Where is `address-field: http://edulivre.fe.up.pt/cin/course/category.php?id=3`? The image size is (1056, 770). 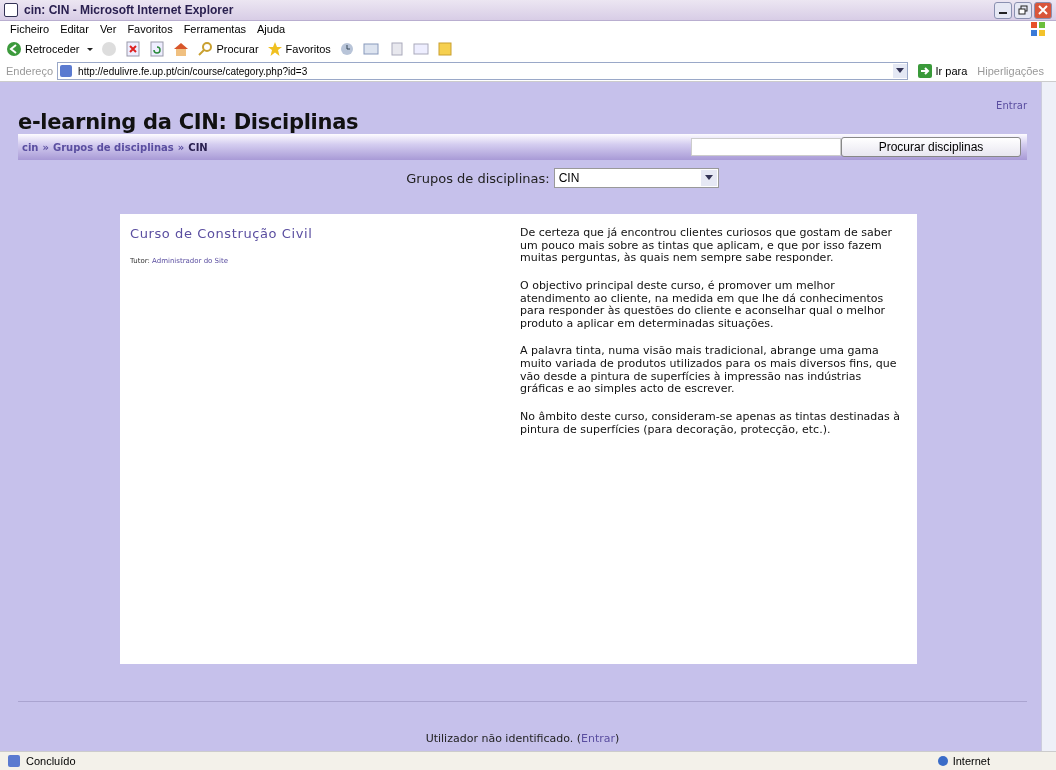 address-field: http://edulivre.fe.up.pt/cin/course/category.php?id=3 is located at coordinates (482, 71).